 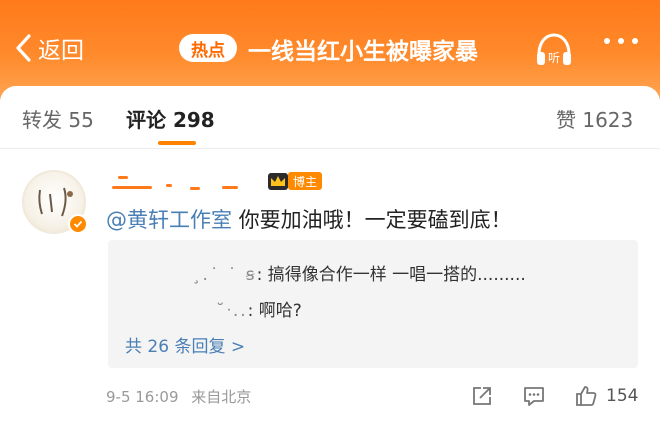 I want to click on share-button, so click(x=482, y=396).